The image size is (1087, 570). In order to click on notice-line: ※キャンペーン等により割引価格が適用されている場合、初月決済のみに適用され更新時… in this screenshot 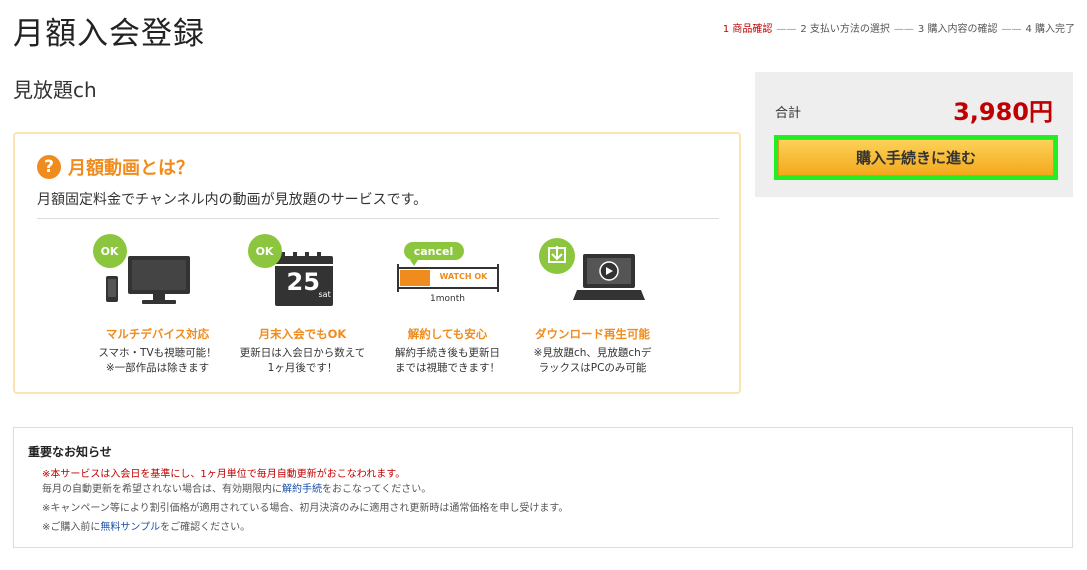, I will do `click(305, 508)`.